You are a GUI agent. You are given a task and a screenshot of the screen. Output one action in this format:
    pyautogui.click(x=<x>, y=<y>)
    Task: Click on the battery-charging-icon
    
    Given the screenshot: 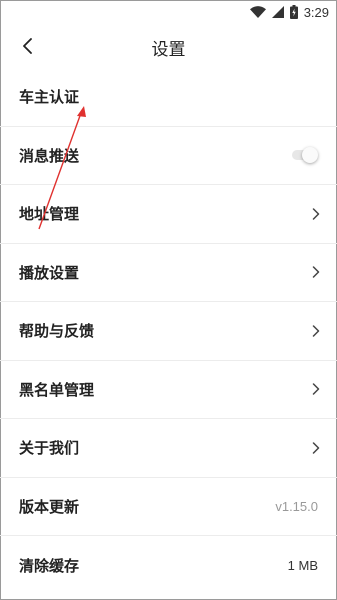 What is the action you would take?
    pyautogui.click(x=293, y=12)
    